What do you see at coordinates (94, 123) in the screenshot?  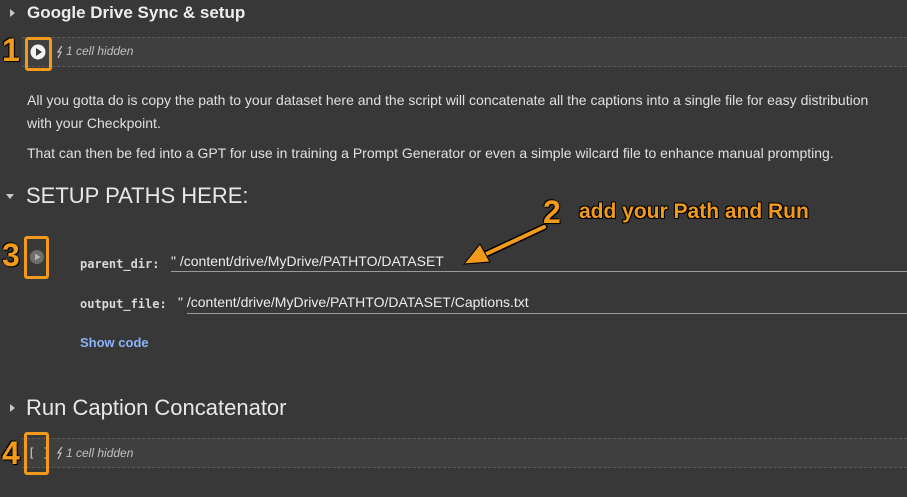 I see `text-cell-line: with your Checkpoint.` at bounding box center [94, 123].